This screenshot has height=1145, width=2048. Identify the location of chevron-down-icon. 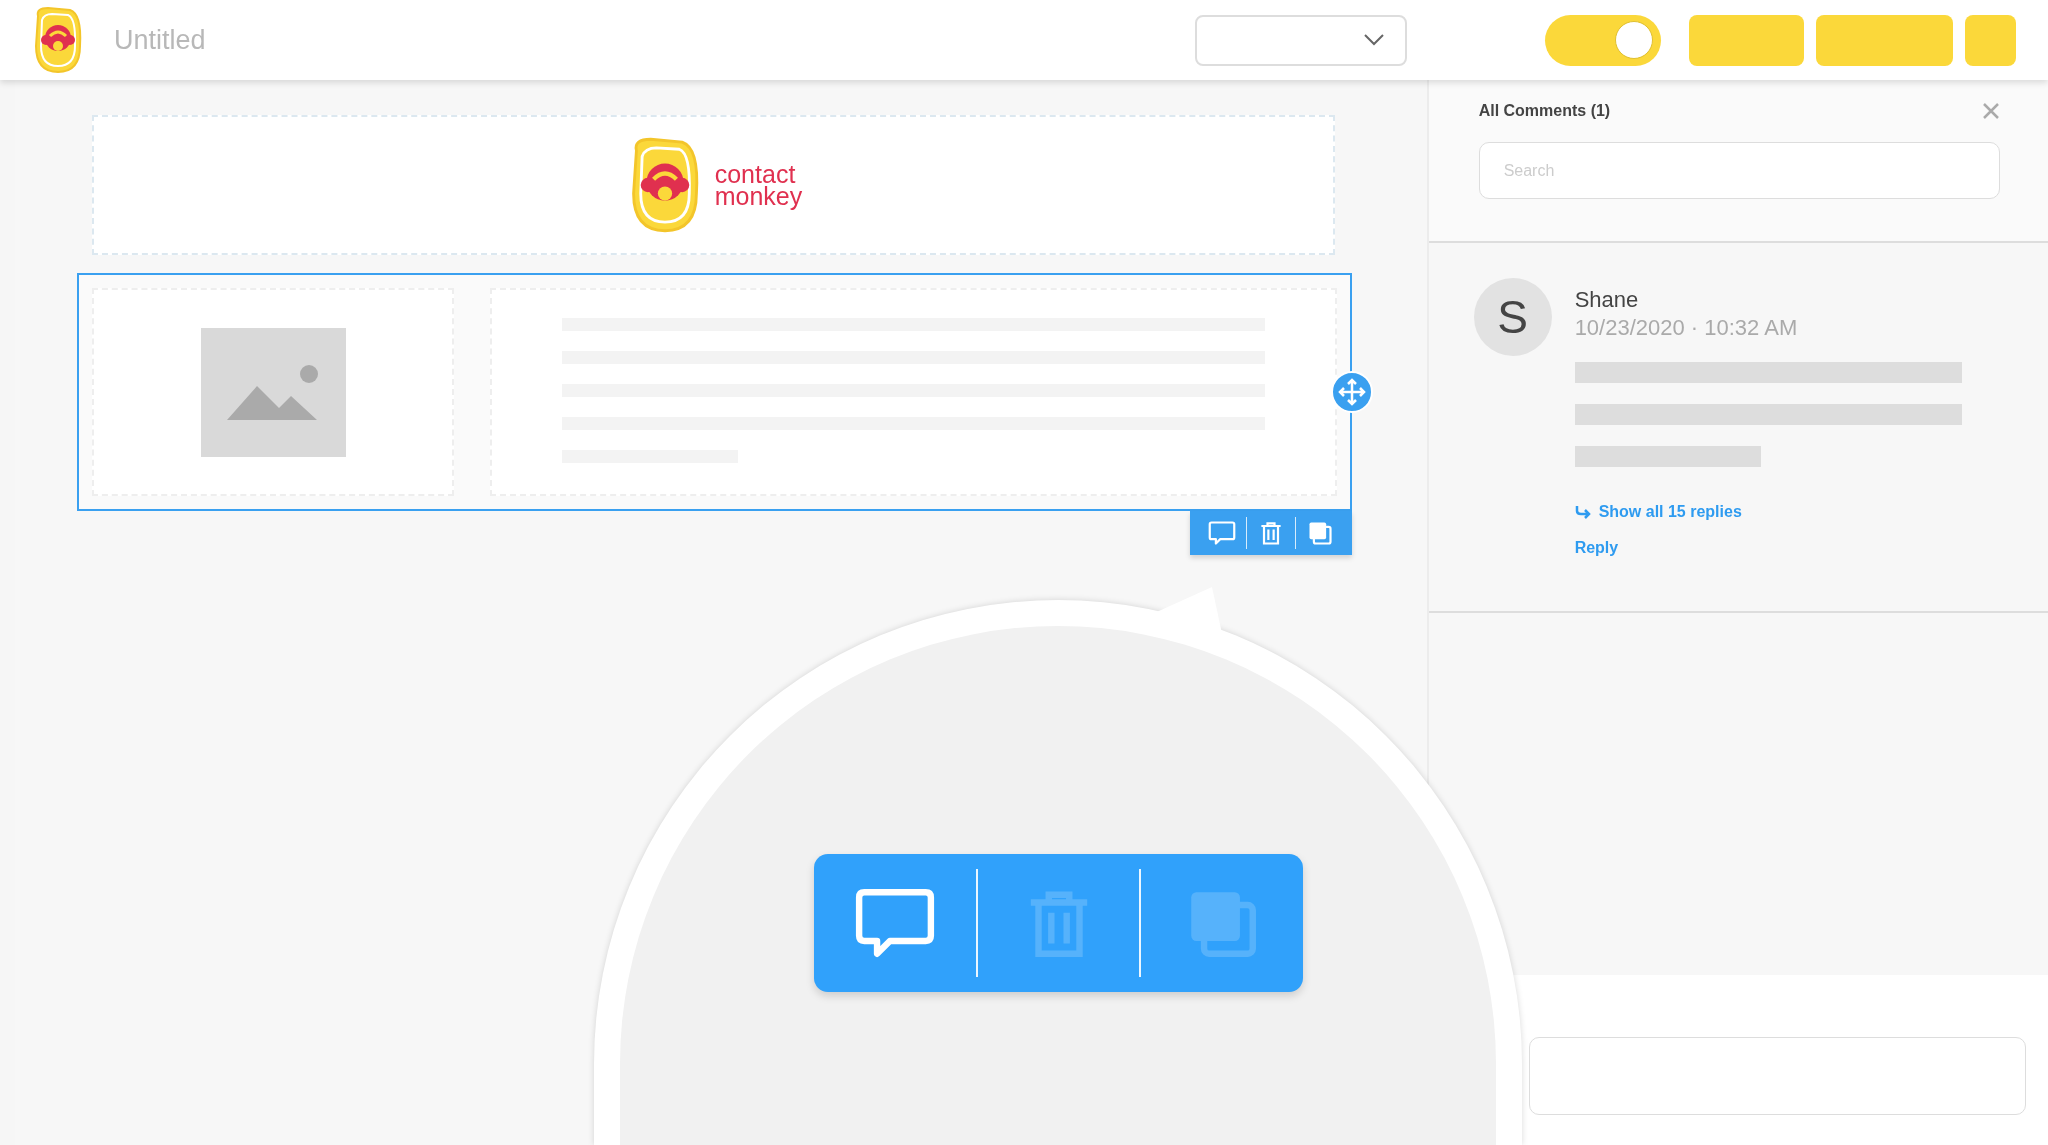
(1374, 40).